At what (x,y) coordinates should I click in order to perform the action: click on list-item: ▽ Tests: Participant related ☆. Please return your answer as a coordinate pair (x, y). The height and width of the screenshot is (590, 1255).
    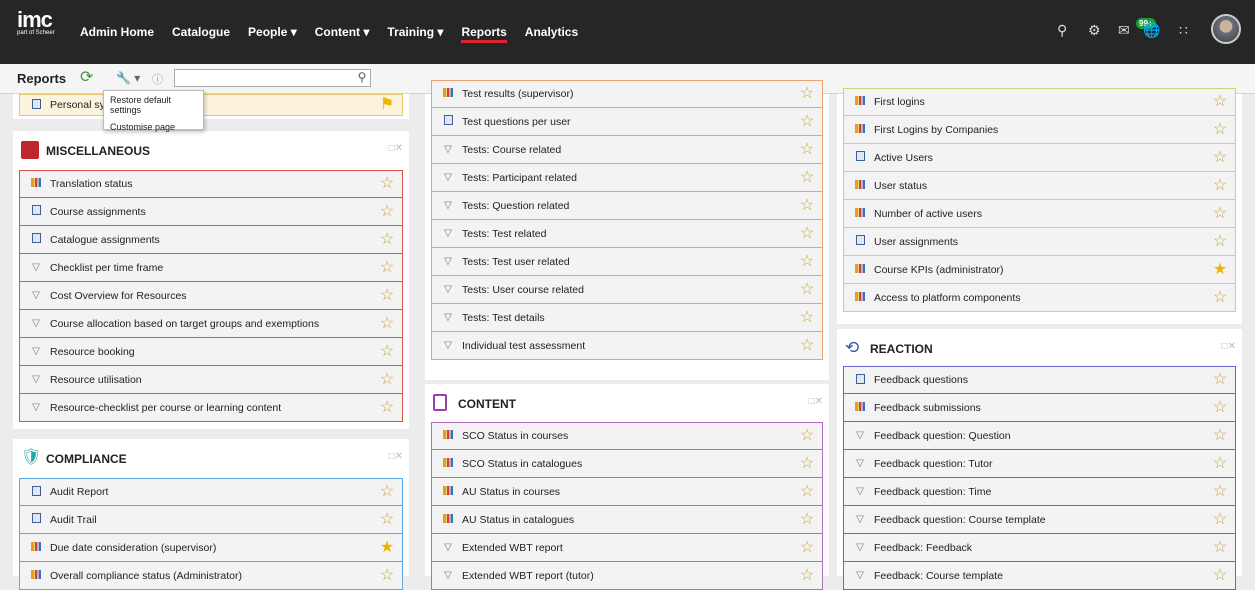
    Looking at the image, I should click on (627, 178).